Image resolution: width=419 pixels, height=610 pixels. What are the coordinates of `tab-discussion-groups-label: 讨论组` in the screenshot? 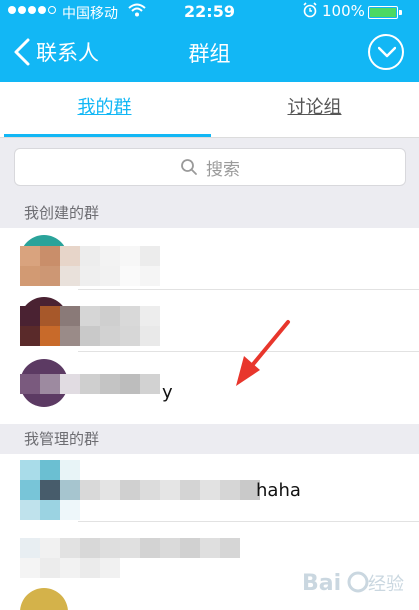 It's located at (314, 107).